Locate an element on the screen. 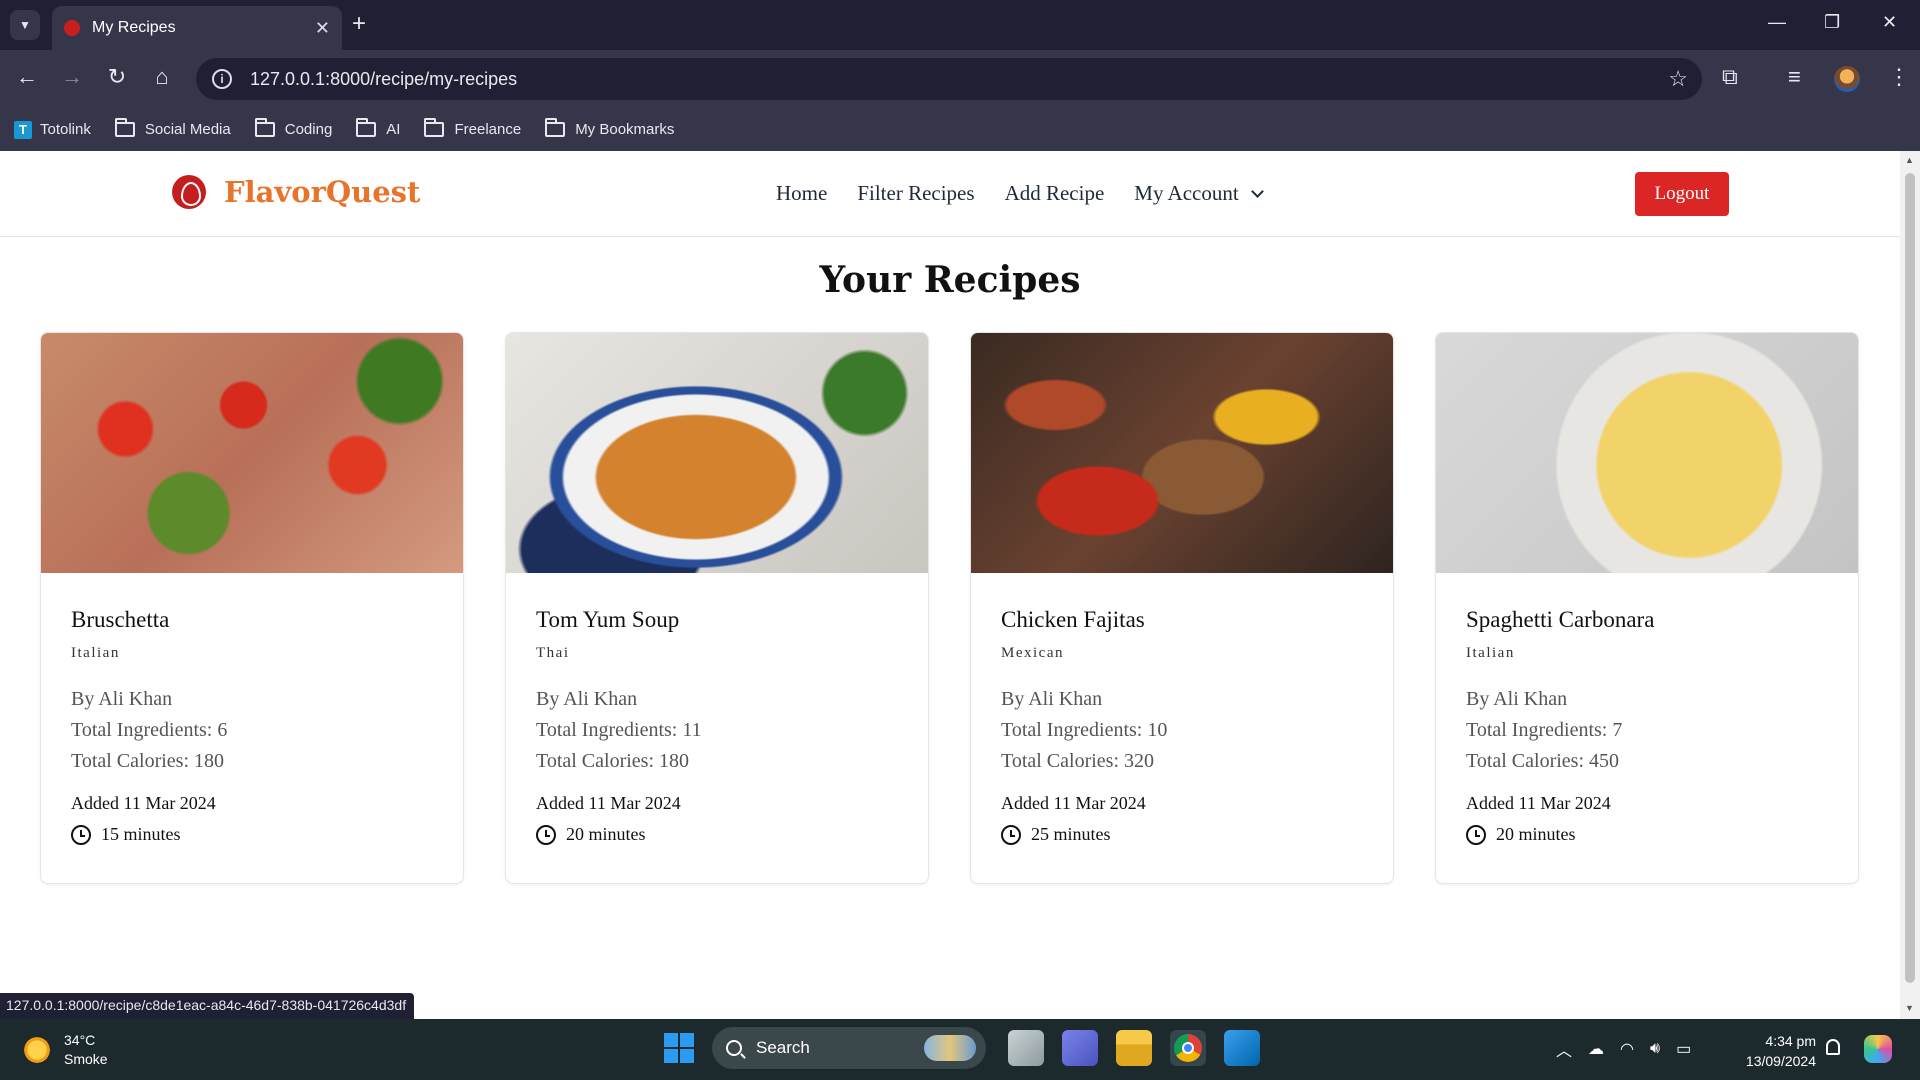  weather-widget: 34°C Smoke is located at coordinates (65, 1050).